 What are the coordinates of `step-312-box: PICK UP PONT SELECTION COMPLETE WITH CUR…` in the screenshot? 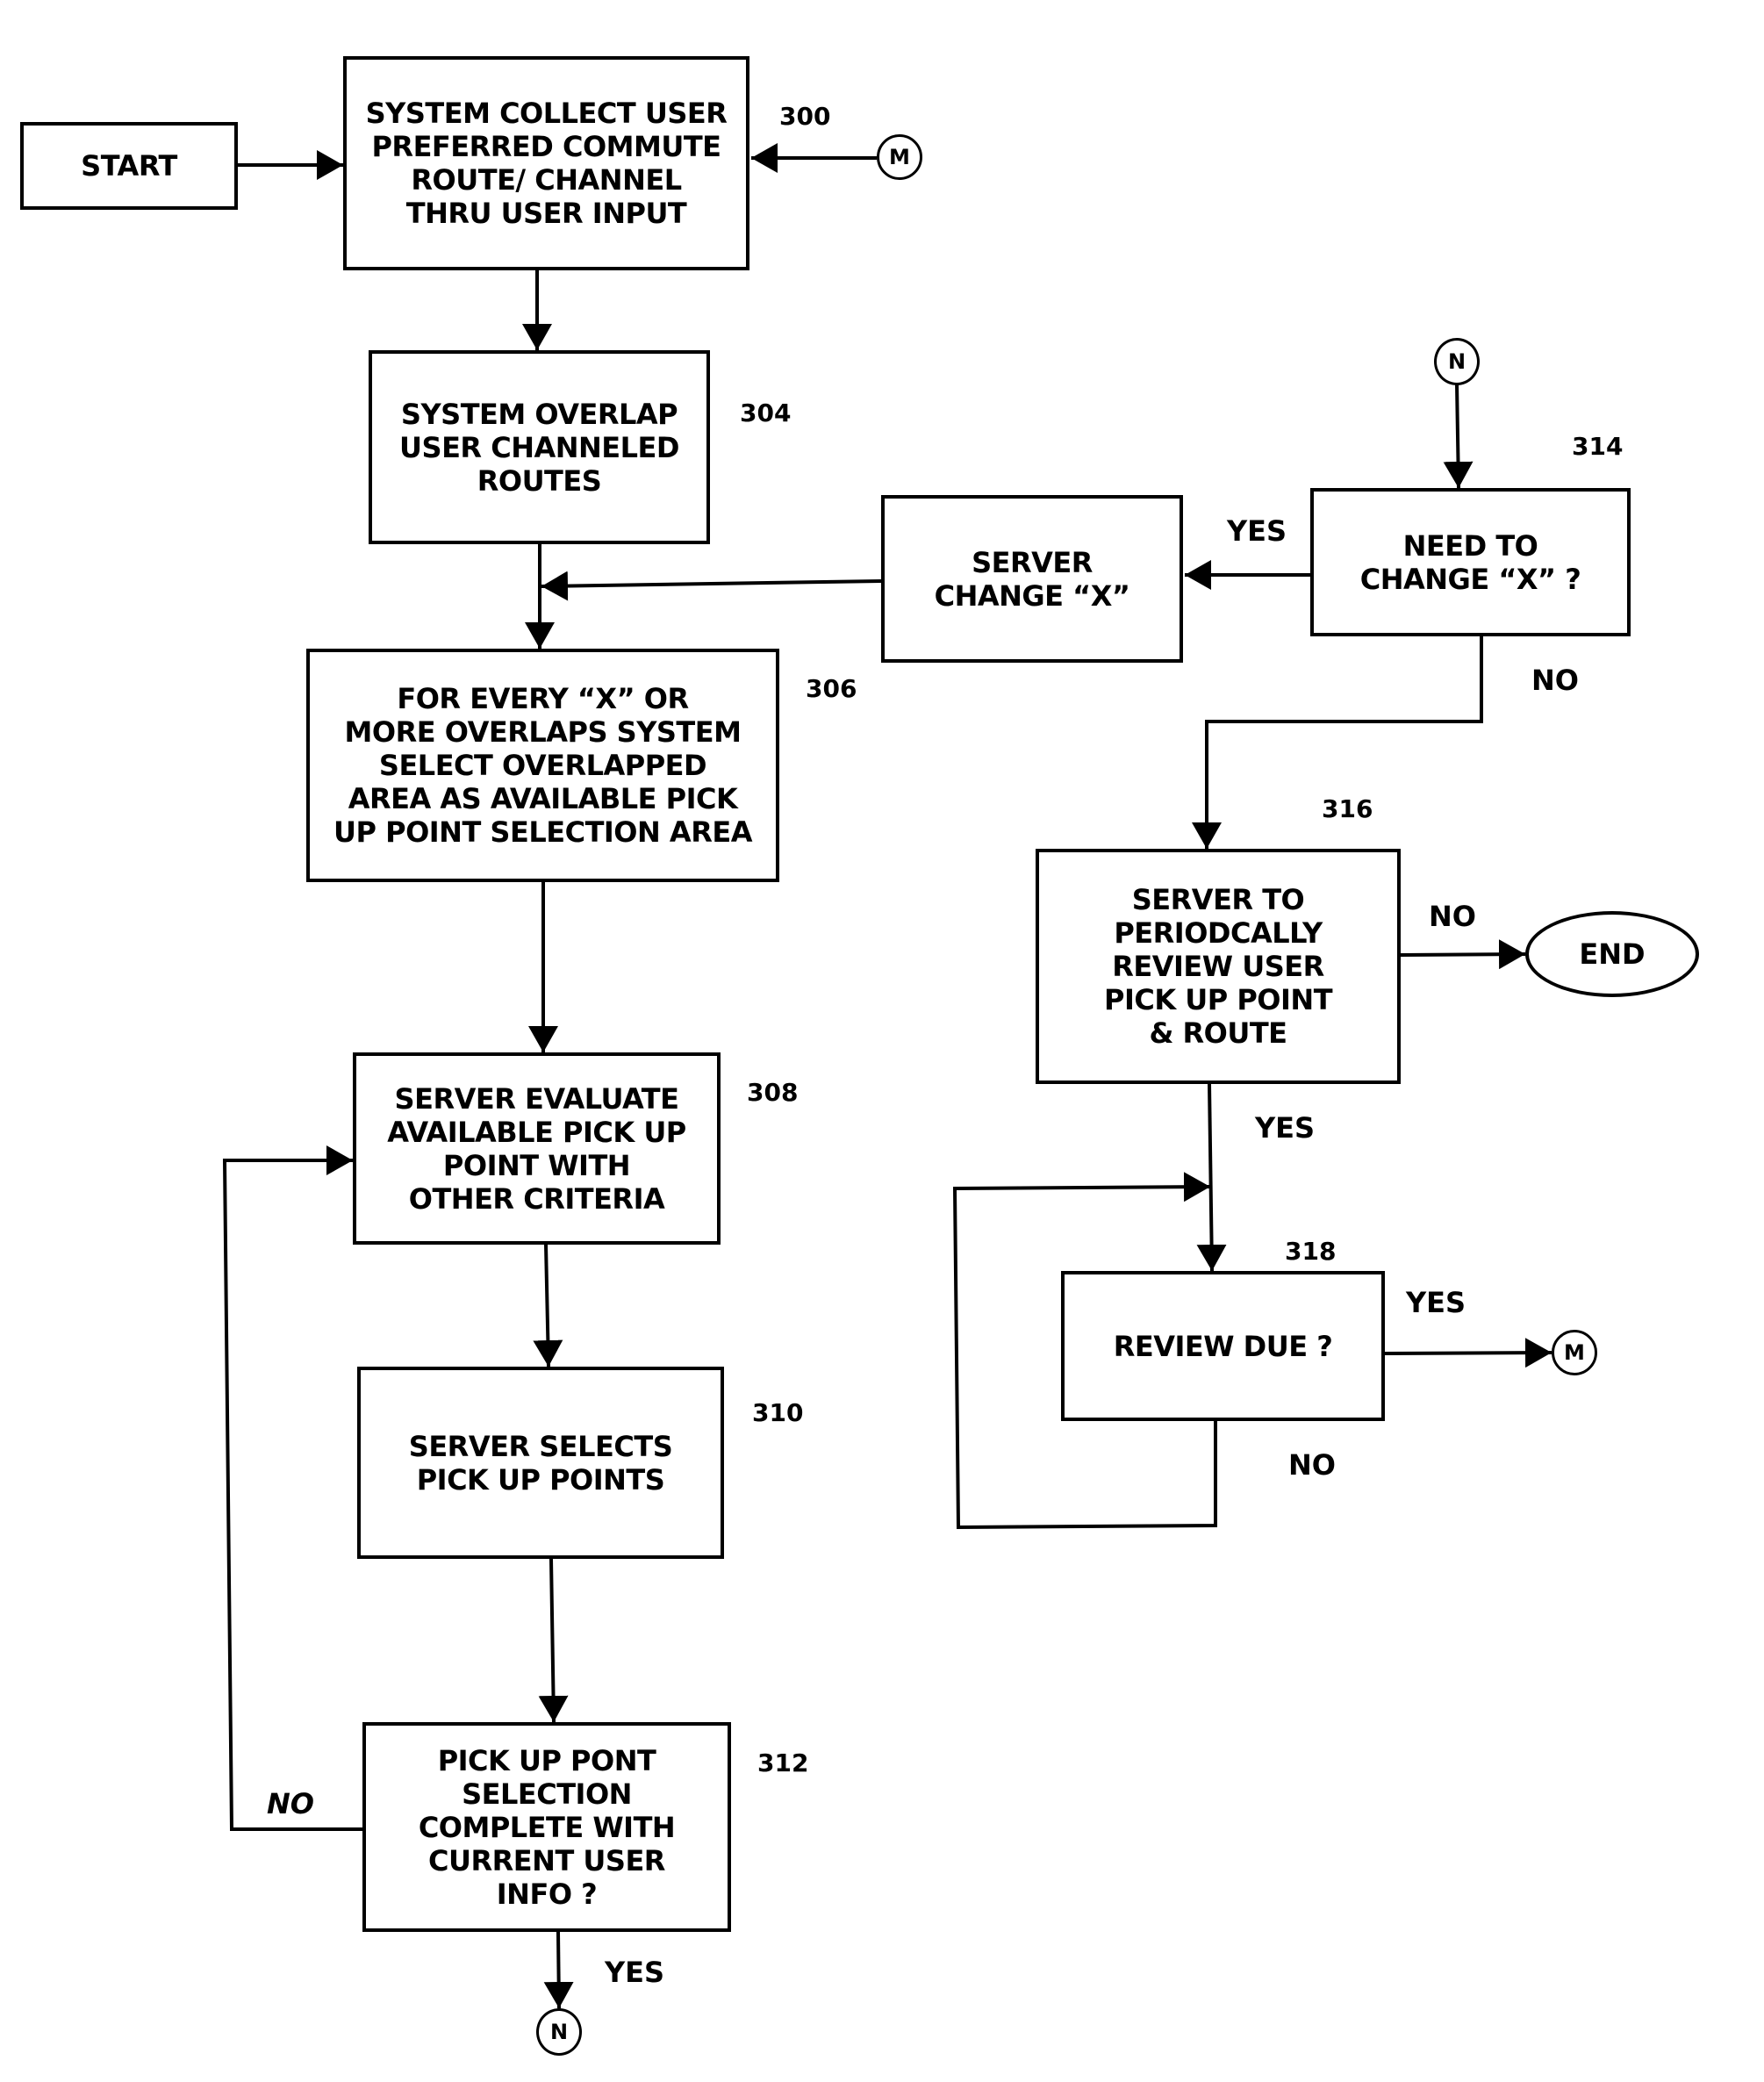 It's located at (546, 1827).